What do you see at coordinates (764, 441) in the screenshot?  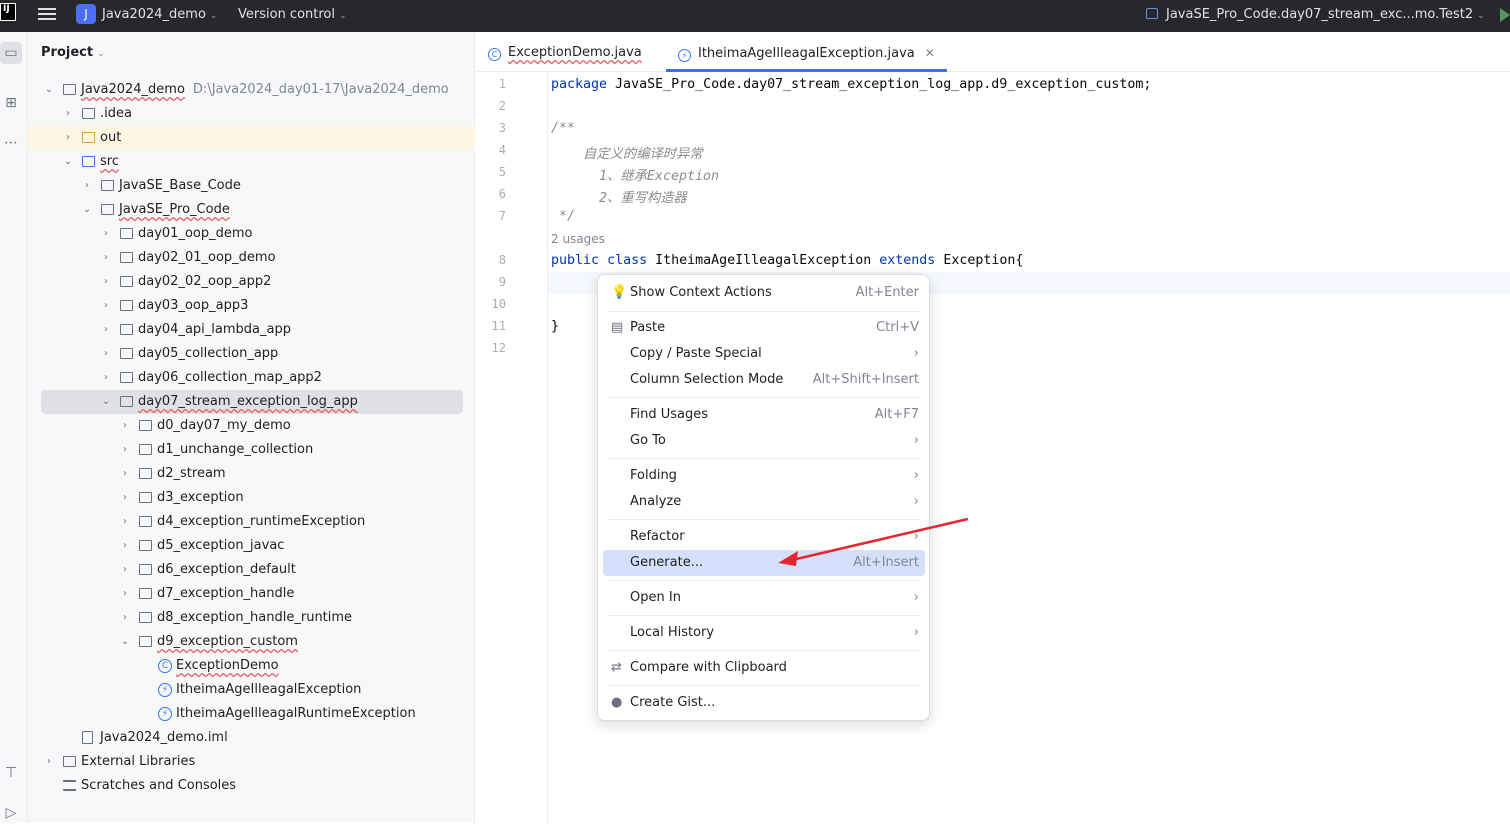 I see `menu-item-go-to: Go To ›` at bounding box center [764, 441].